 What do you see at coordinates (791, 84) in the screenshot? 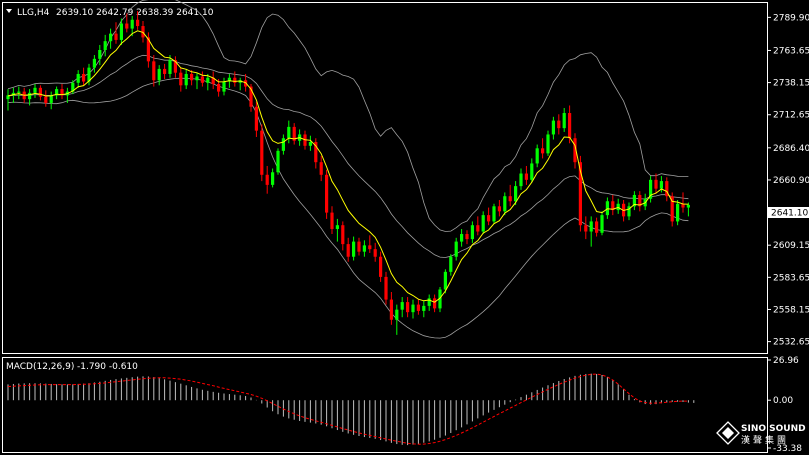
I see `price-tick-label: 2738.15` at bounding box center [791, 84].